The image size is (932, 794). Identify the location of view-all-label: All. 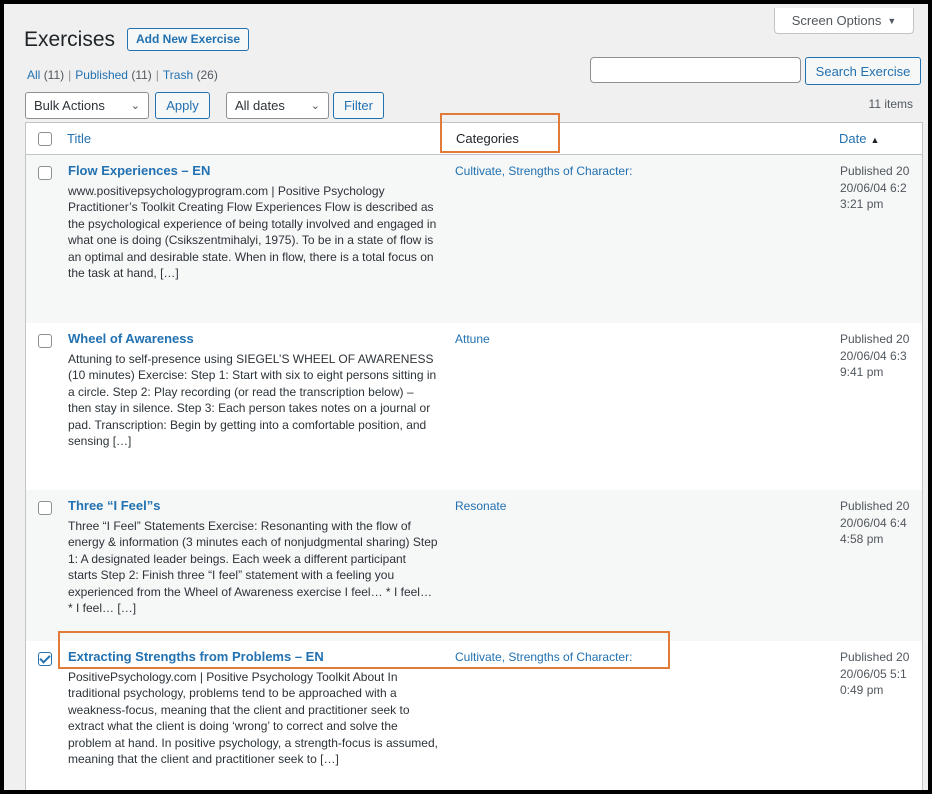
(34, 75).